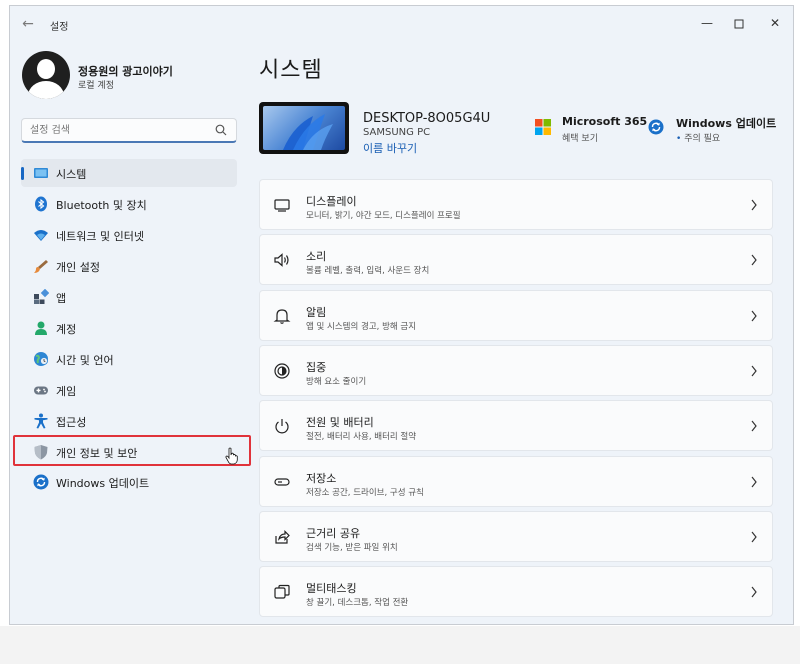 Image resolution: width=800 pixels, height=664 pixels. What do you see at coordinates (85, 360) in the screenshot?
I see `sidebar-item-label: 시간 및 언어` at bounding box center [85, 360].